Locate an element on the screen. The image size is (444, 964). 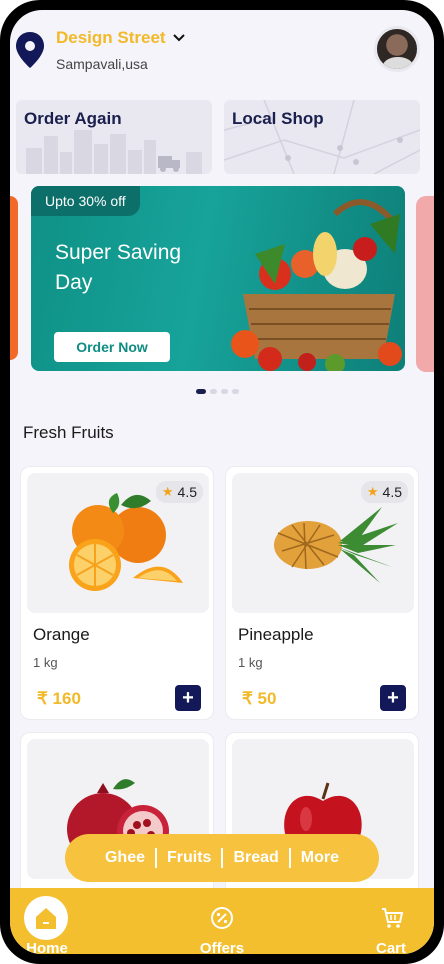
location-pin-icon is located at coordinates (30, 50).